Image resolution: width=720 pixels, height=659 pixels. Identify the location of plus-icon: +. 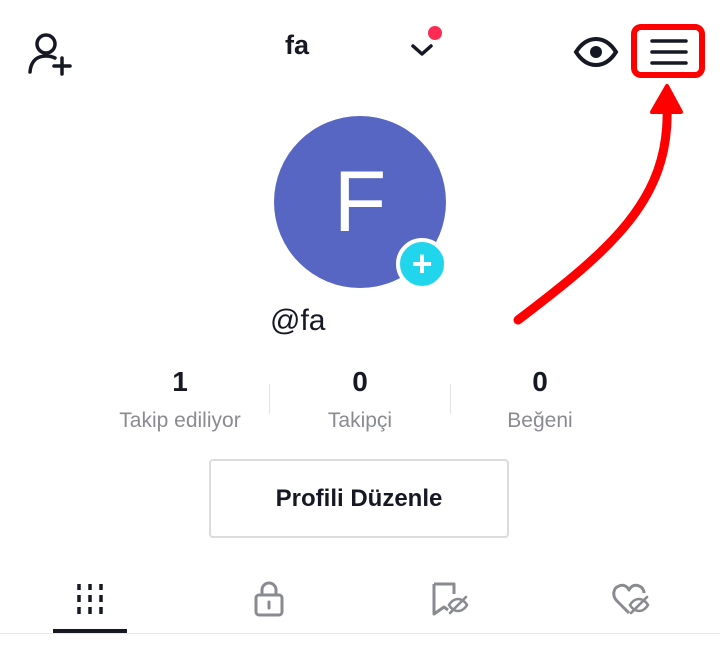
(422, 263).